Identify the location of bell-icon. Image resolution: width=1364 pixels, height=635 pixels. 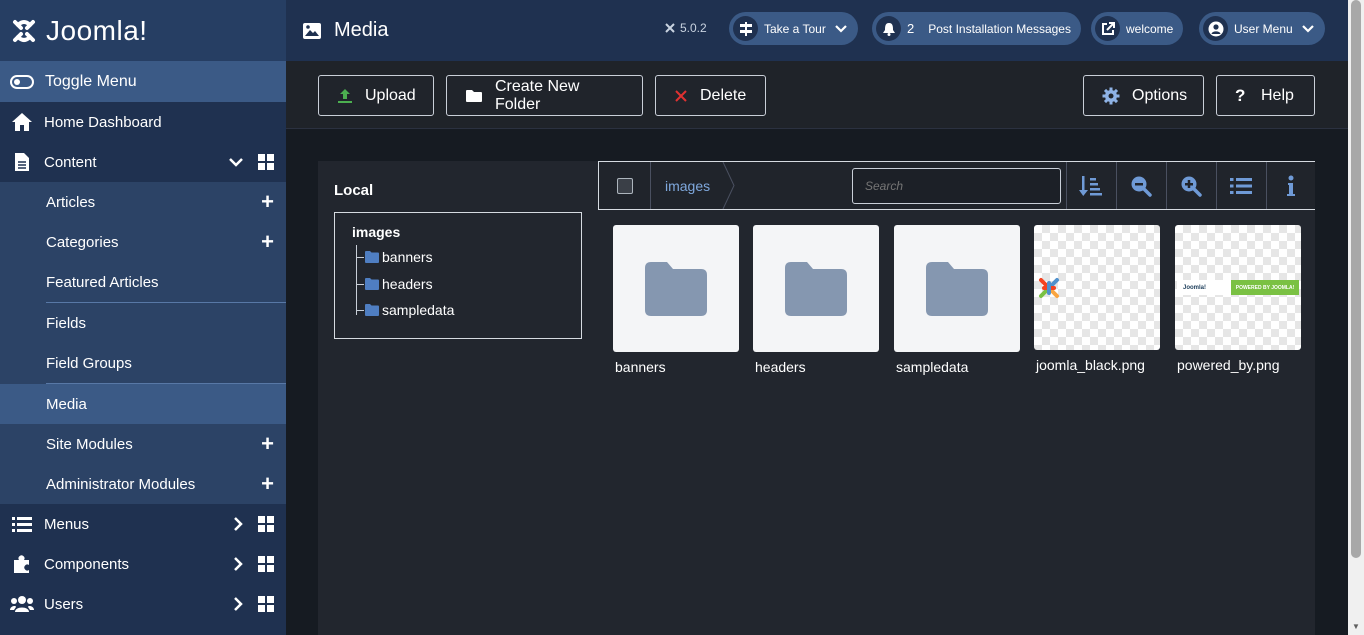
(888, 28).